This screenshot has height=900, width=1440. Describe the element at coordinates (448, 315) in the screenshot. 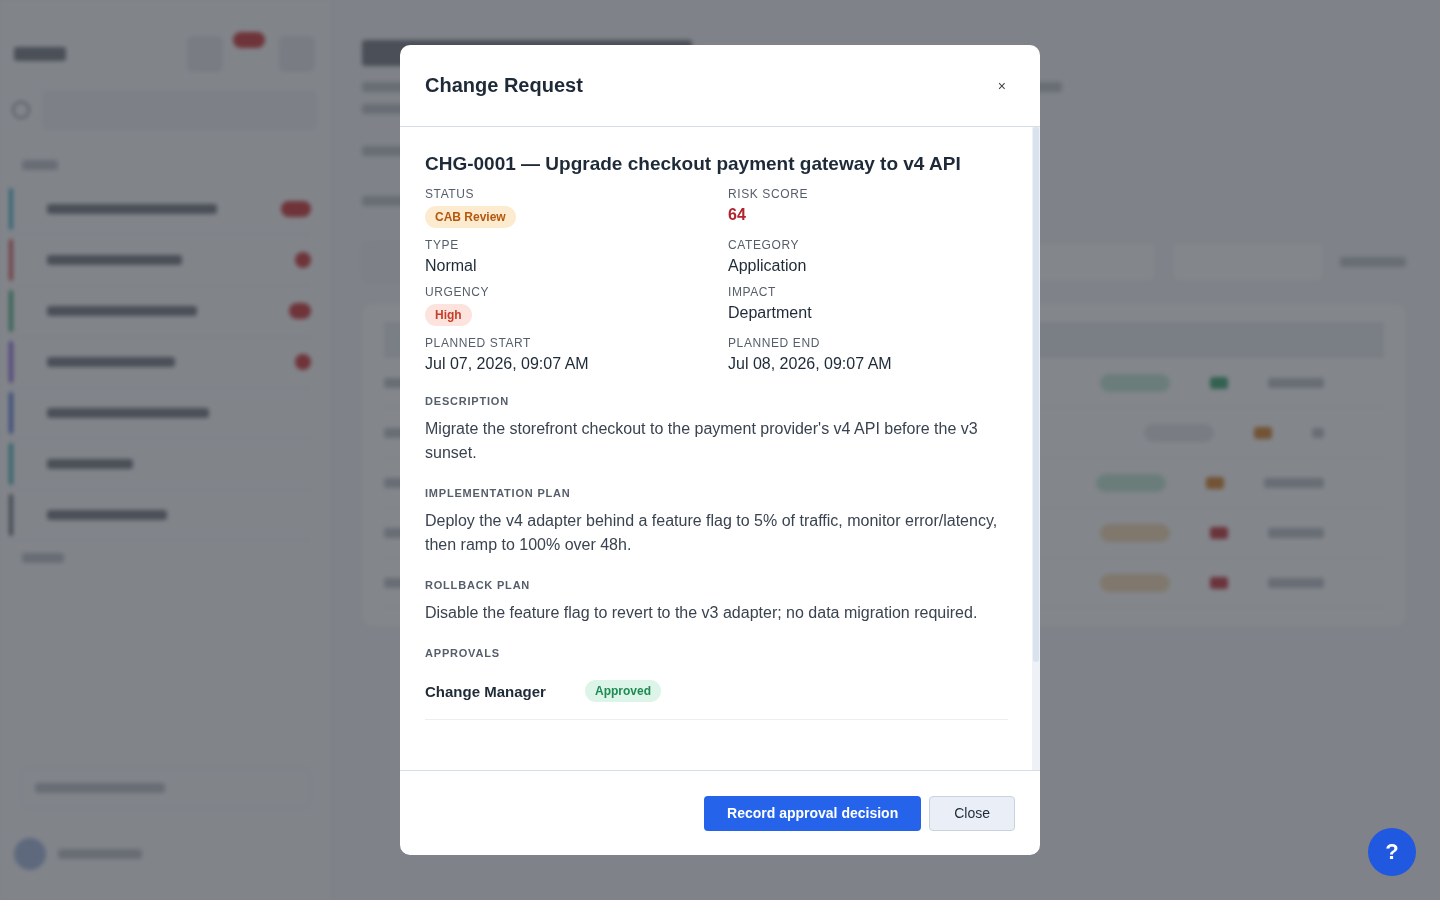

I see `urgency-pill: High` at that location.